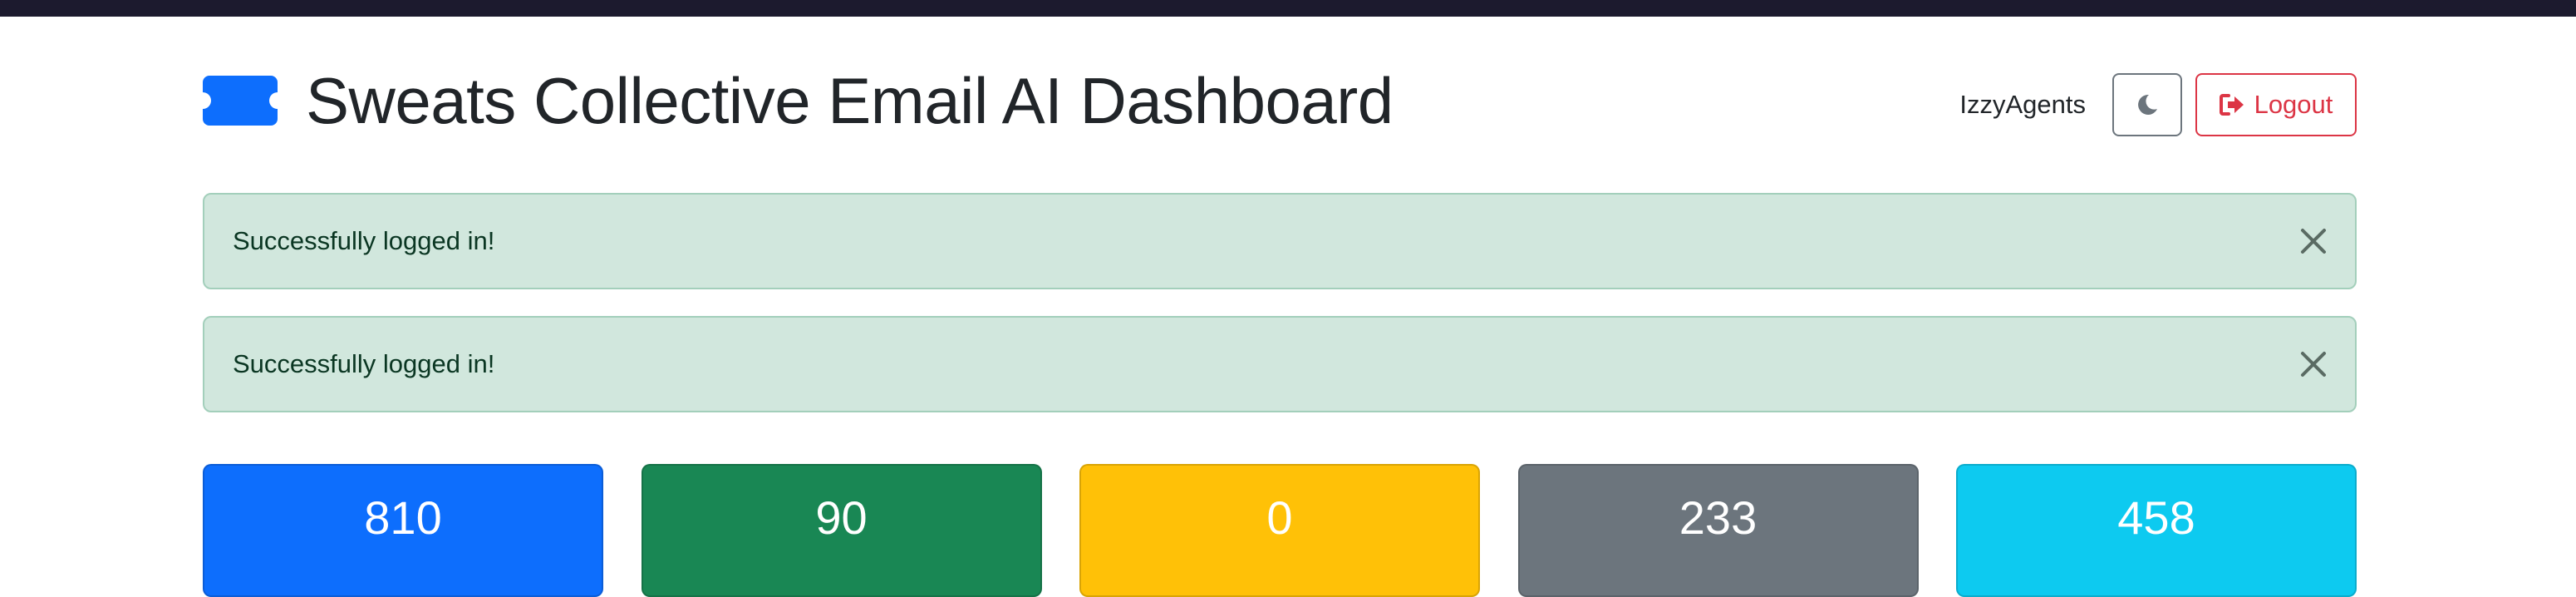  I want to click on stat-value: 810, so click(403, 517).